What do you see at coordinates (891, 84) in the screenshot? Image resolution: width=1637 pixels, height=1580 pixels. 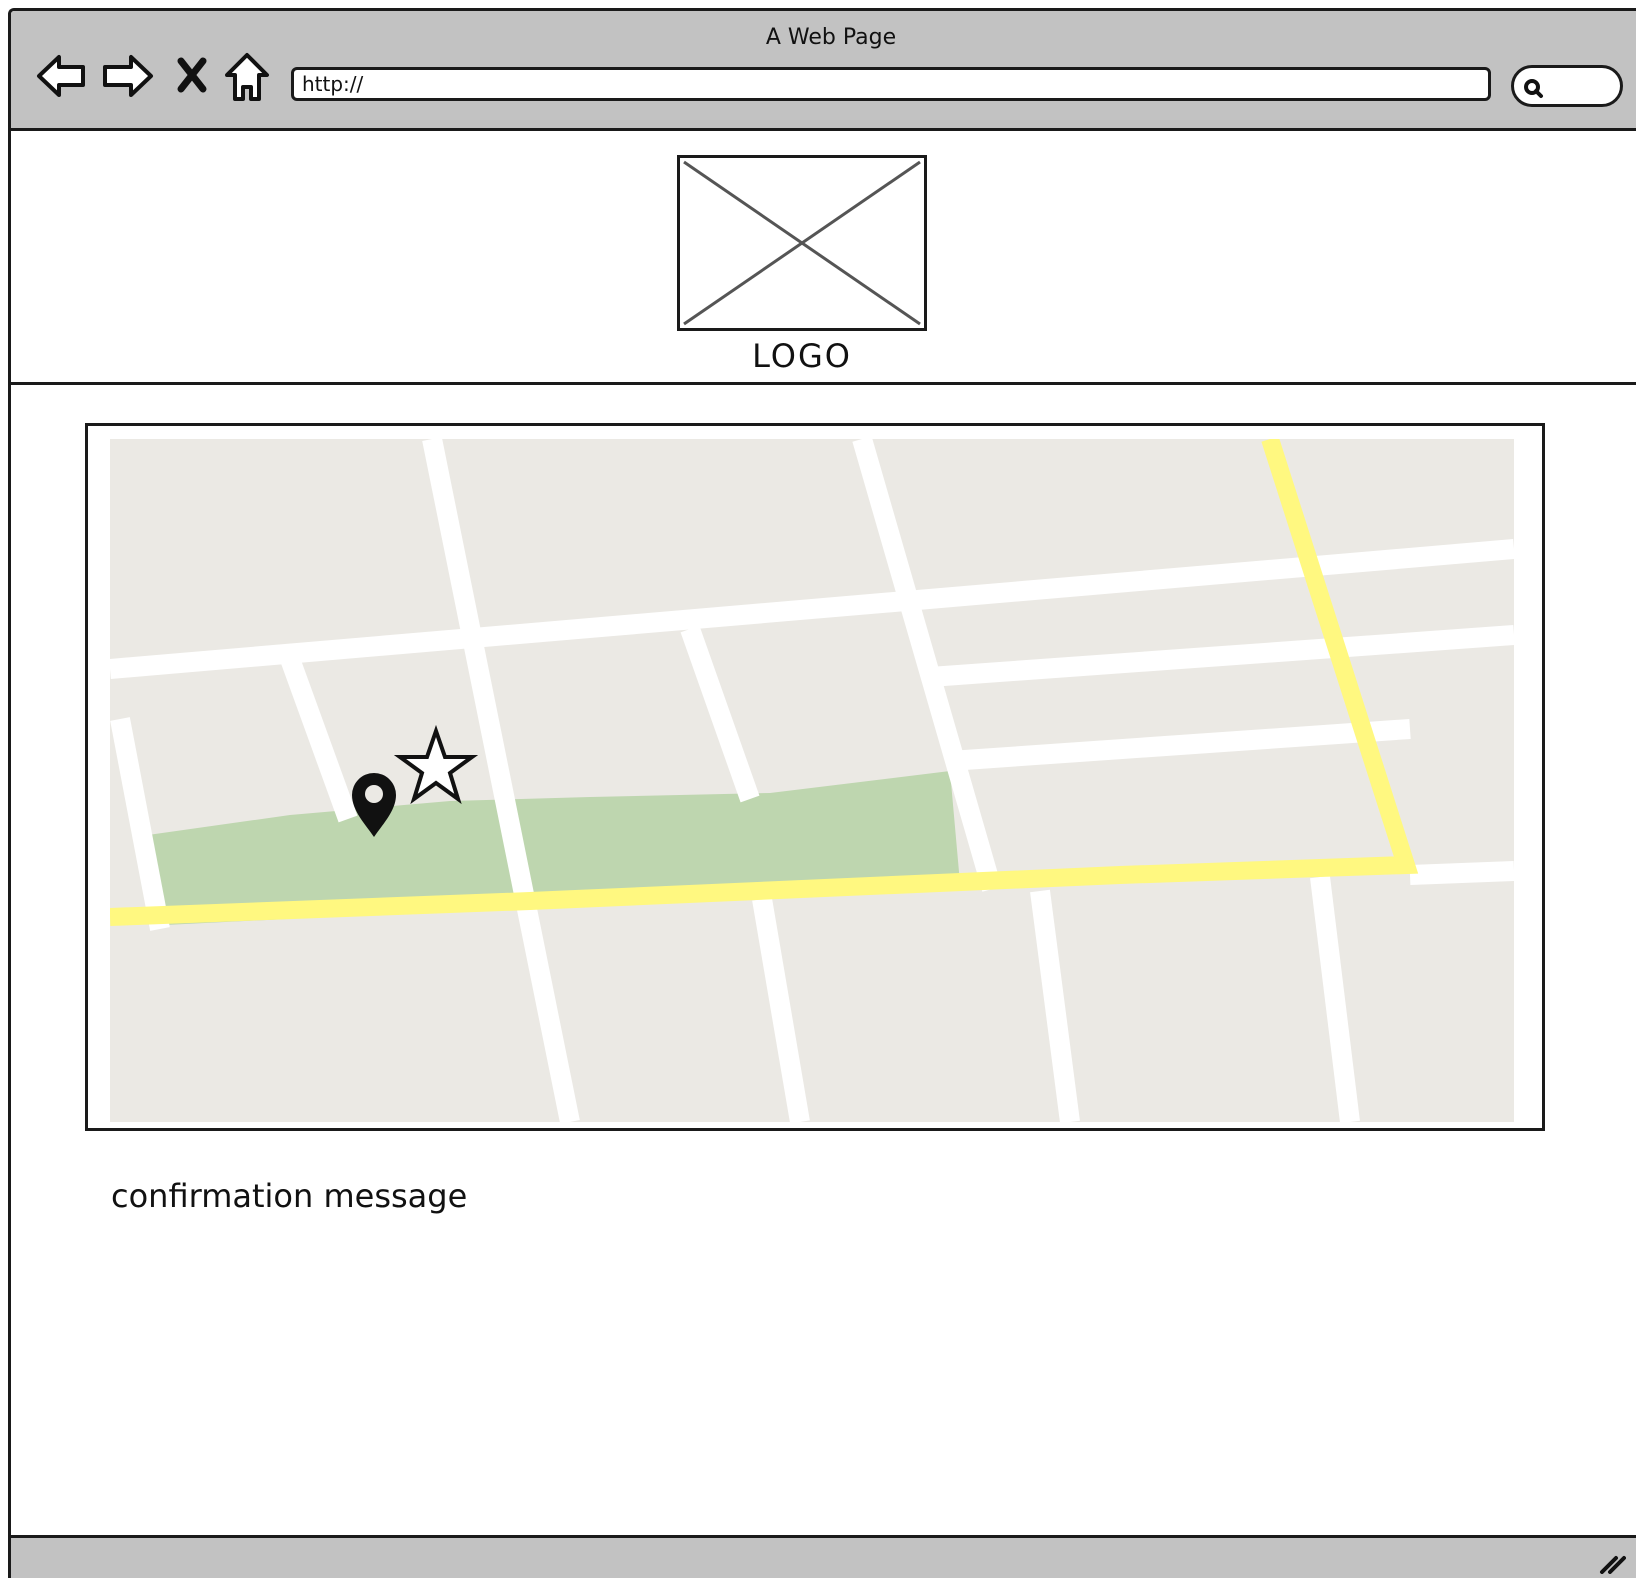 I see `url-input` at bounding box center [891, 84].